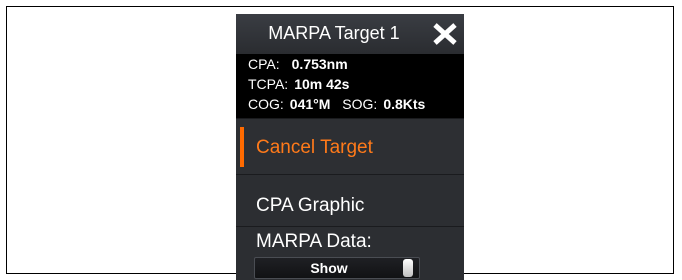 The image size is (682, 280). I want to click on cpa-value: 0.753nm, so click(319, 64).